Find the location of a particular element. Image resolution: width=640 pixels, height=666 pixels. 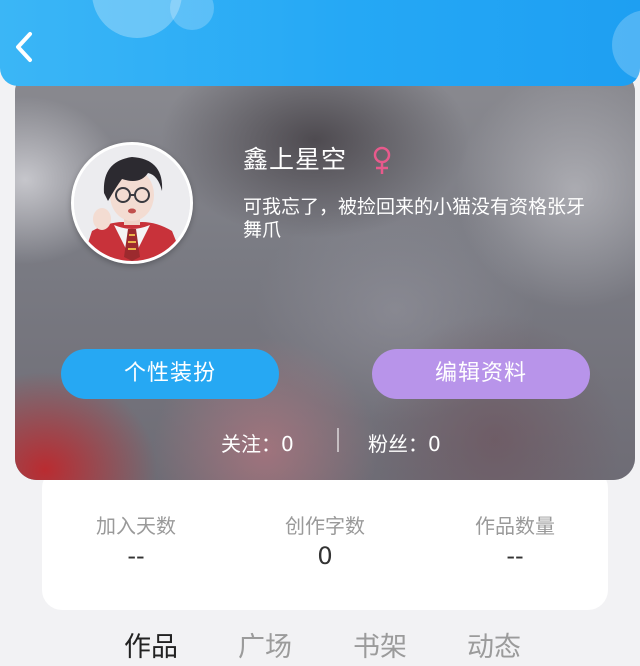

stat-join-days: 加入天数 -- is located at coordinates (136, 542).